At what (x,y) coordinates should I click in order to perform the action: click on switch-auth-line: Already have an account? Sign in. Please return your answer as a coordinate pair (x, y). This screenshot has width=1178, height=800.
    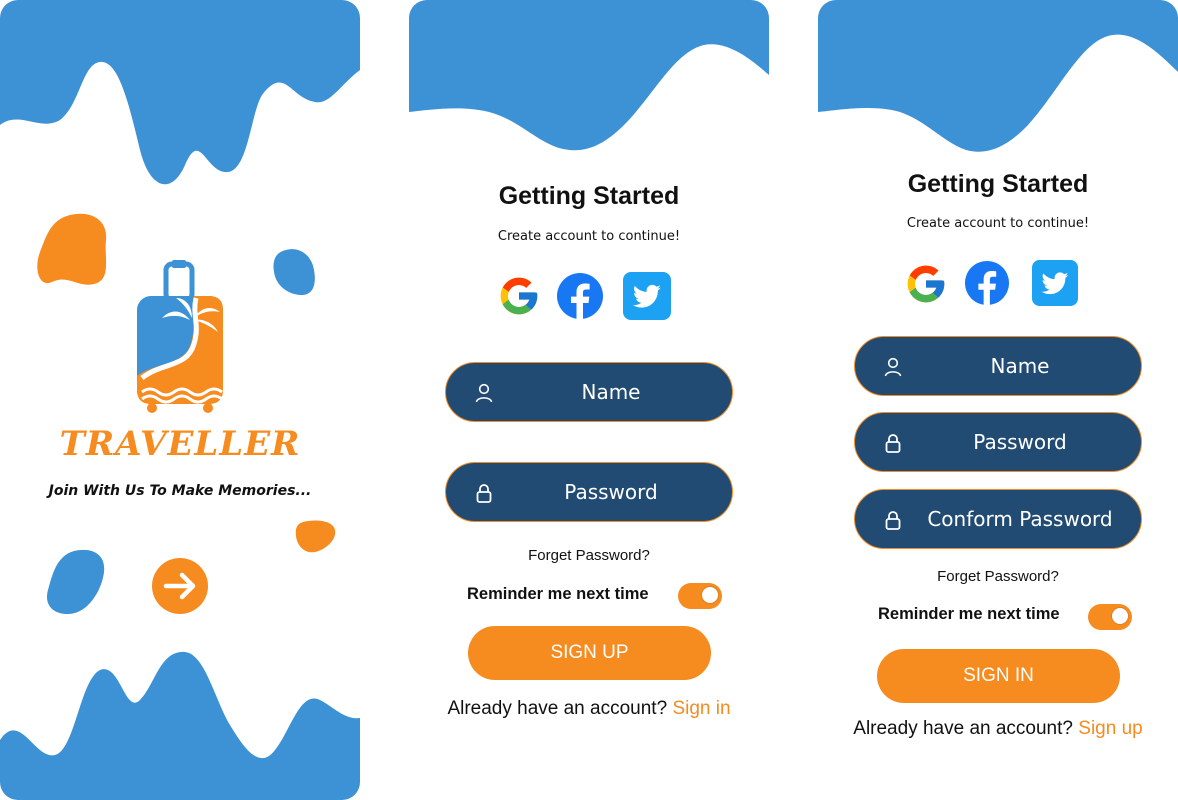
    Looking at the image, I should click on (589, 709).